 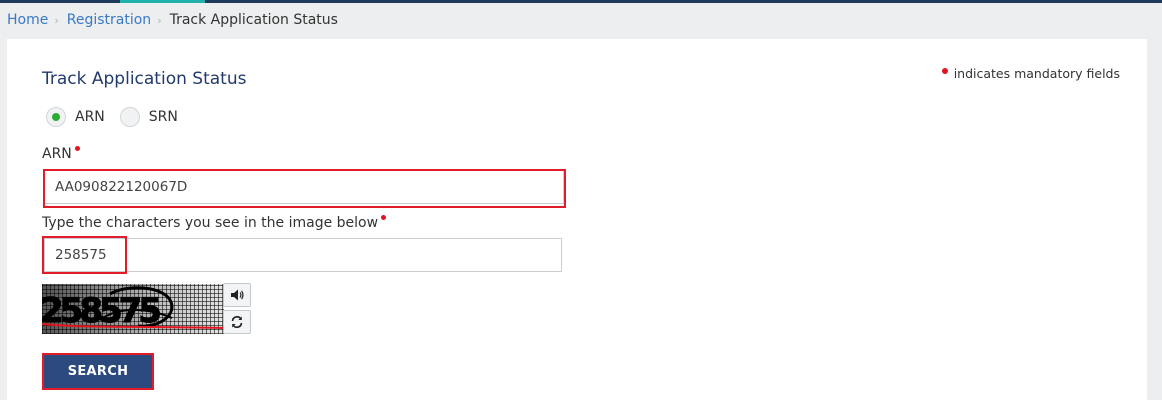 What do you see at coordinates (1036, 73) in the screenshot?
I see `mandatory-note-text: indicates mandatory fields` at bounding box center [1036, 73].